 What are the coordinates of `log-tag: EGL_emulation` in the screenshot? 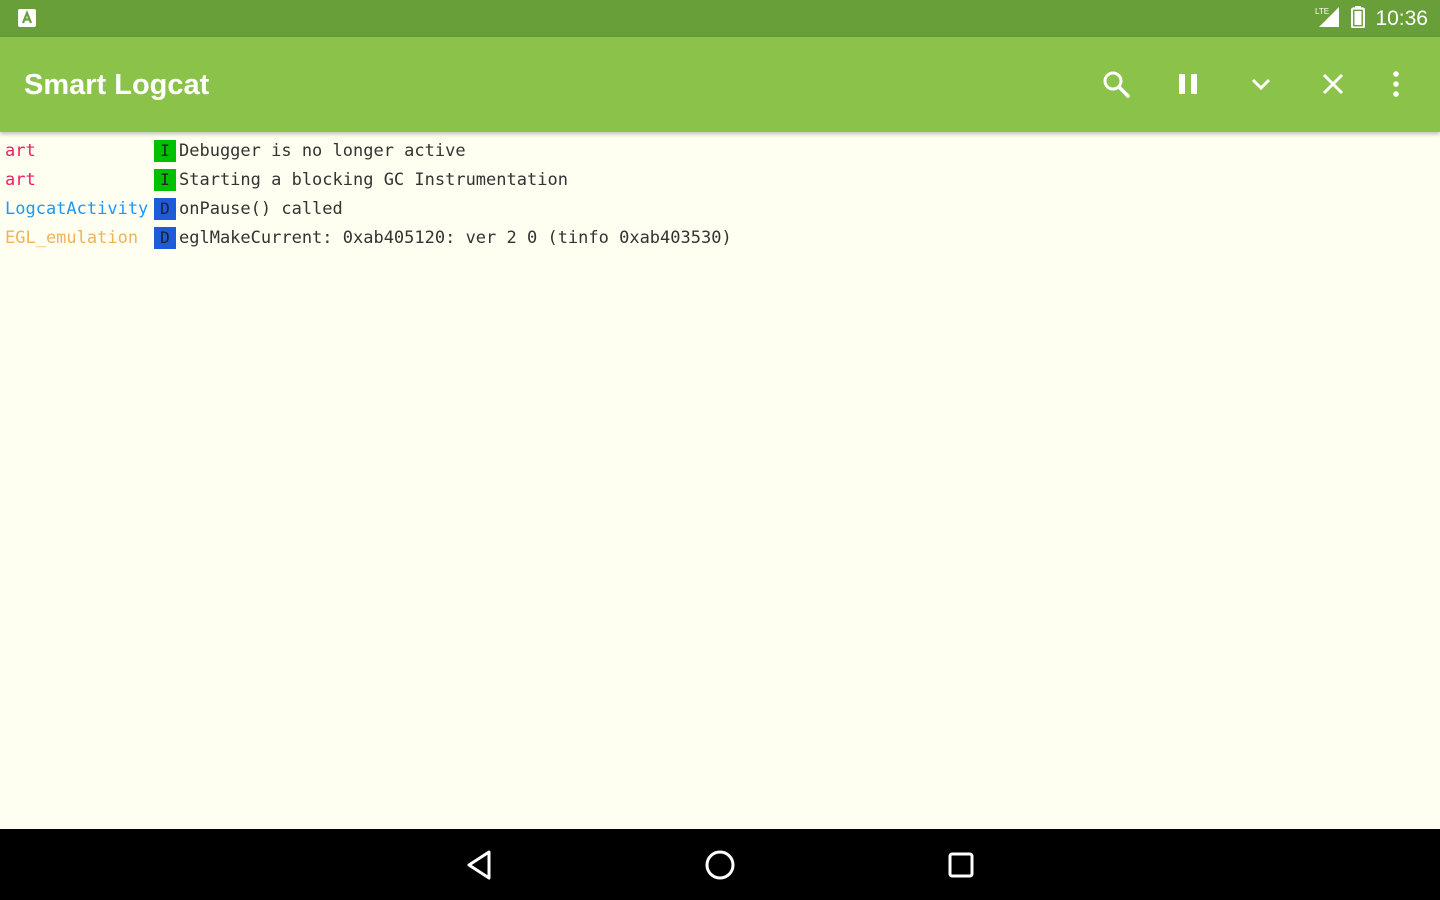 It's located at (72, 237).